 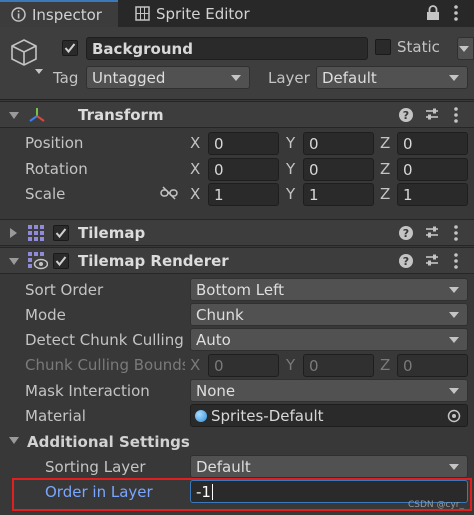 What do you see at coordinates (432, 143) in the screenshot?
I see `position-z-field: 0` at bounding box center [432, 143].